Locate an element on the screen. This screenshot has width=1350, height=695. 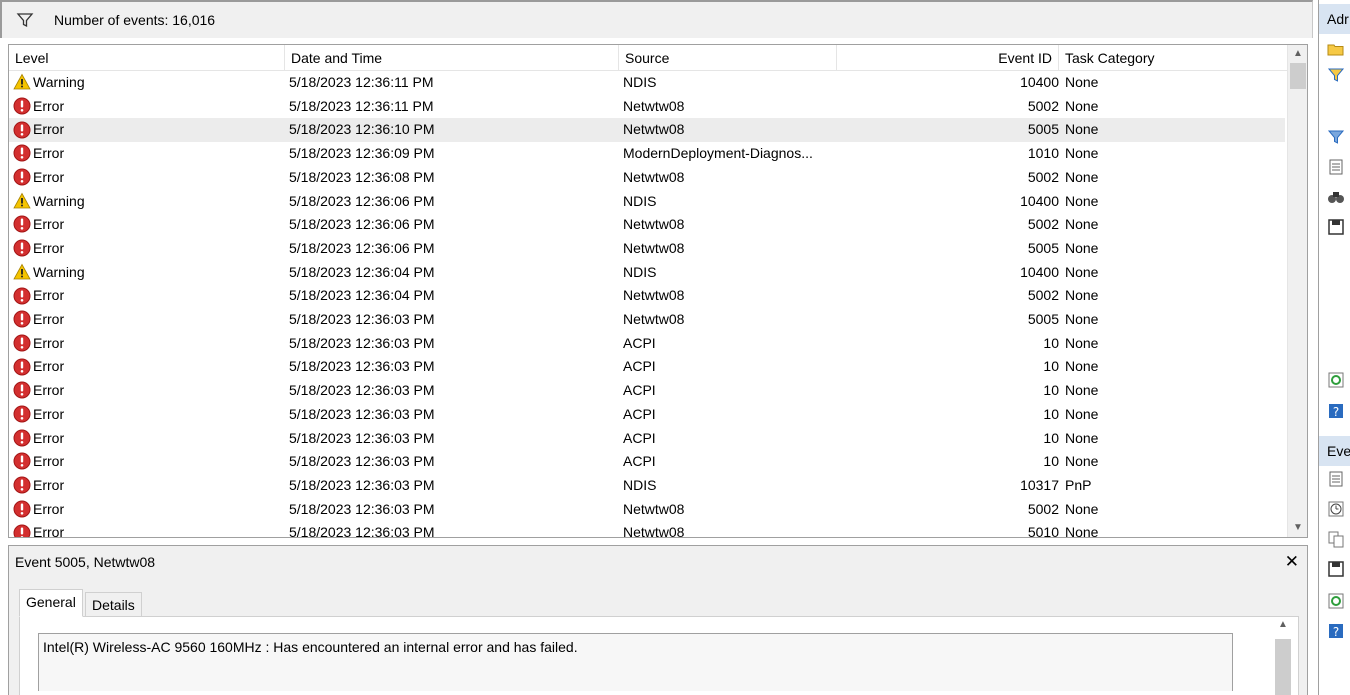
column-header-task-category: Task Category is located at coordinates (1173, 58).